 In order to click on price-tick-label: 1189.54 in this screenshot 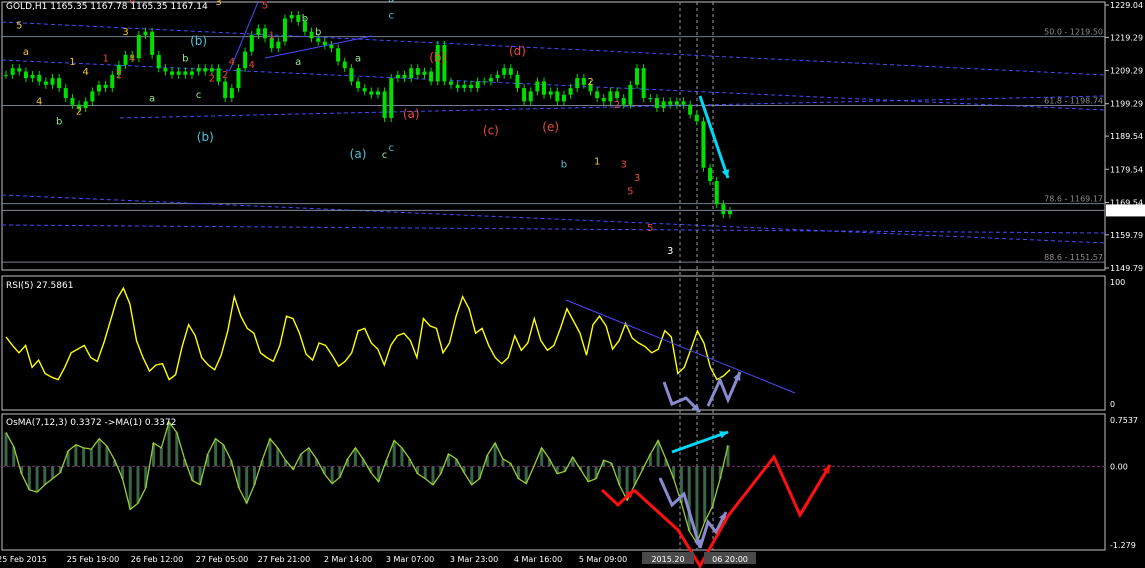, I will do `click(1126, 136)`.